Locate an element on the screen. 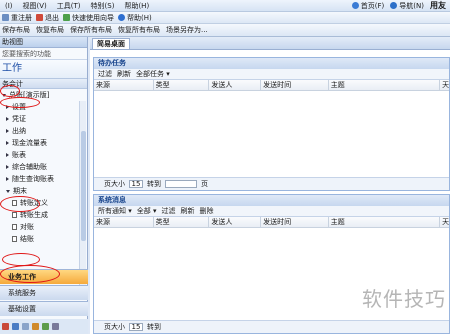  page-label: 页 is located at coordinates (204, 184).